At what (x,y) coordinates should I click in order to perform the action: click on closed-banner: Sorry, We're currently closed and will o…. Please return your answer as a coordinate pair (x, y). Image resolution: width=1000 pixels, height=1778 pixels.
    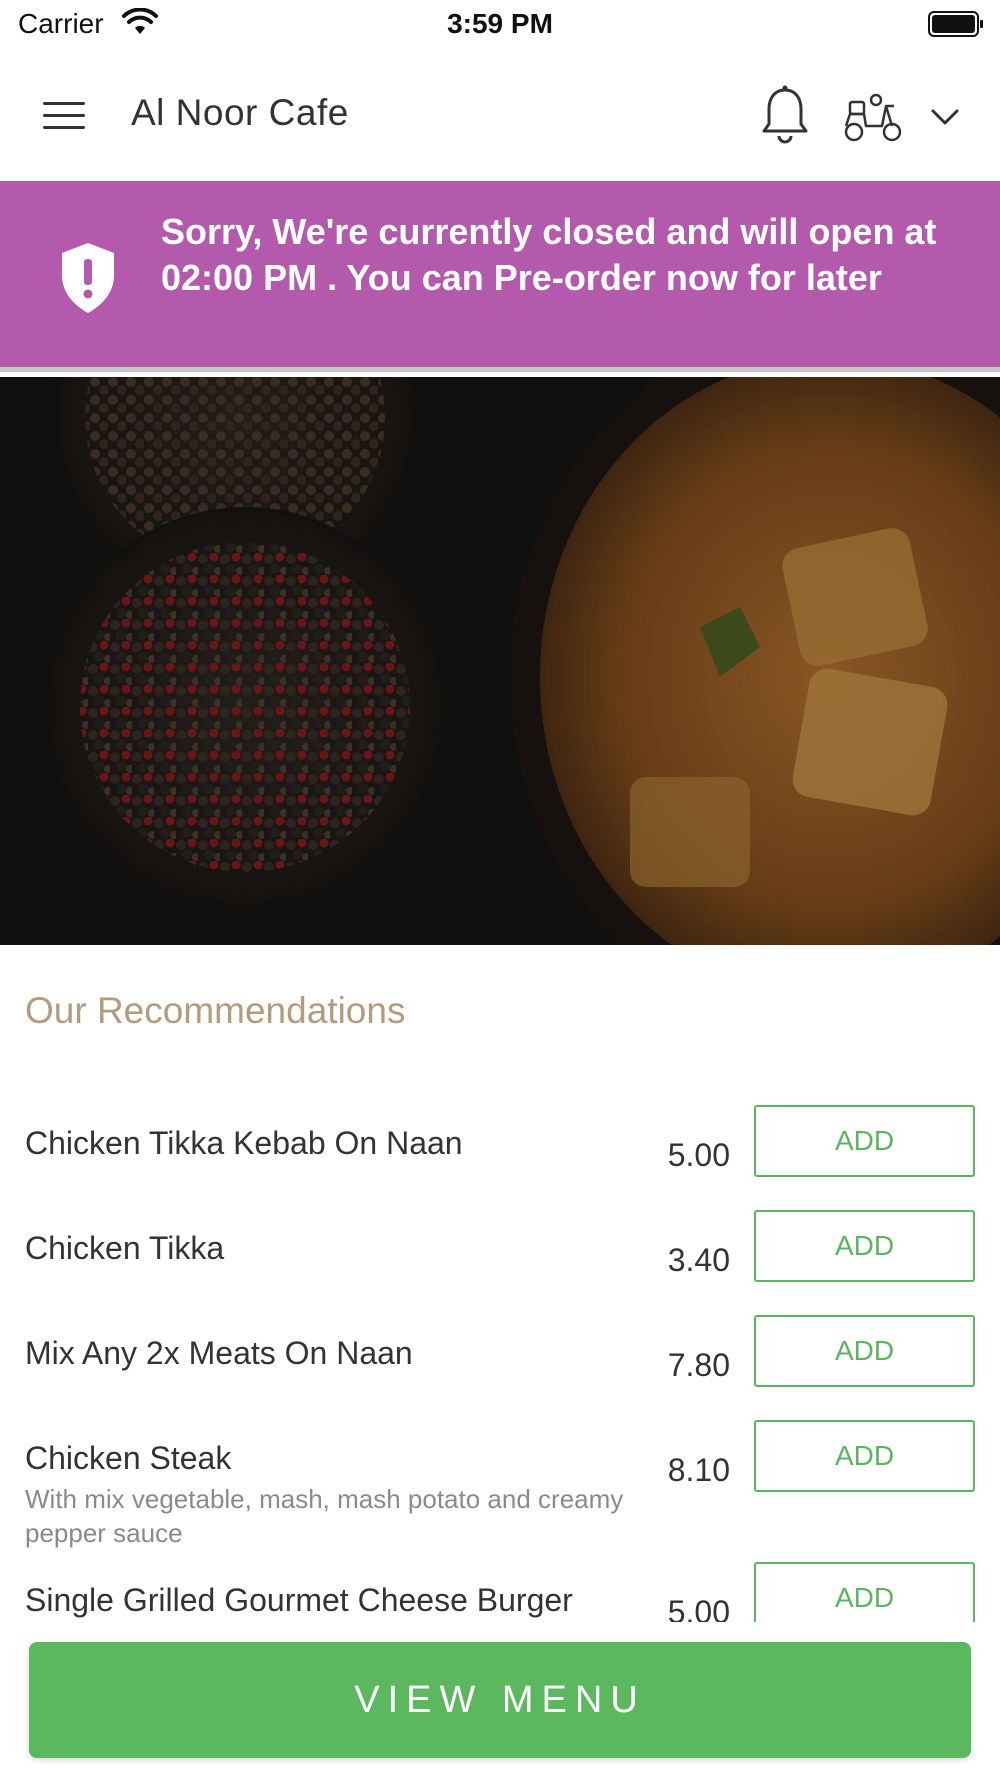
    Looking at the image, I should click on (500, 276).